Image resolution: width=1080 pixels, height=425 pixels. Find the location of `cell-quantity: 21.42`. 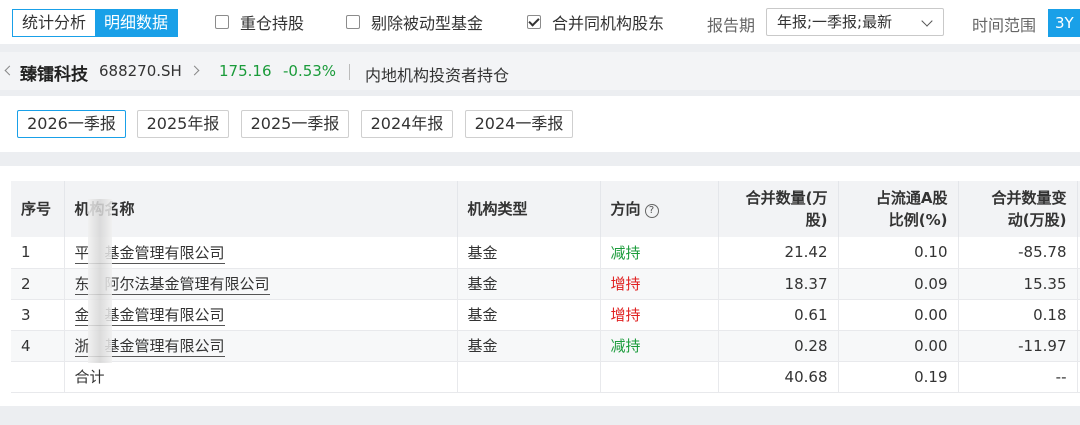

cell-quantity: 21.42 is located at coordinates (778, 252).